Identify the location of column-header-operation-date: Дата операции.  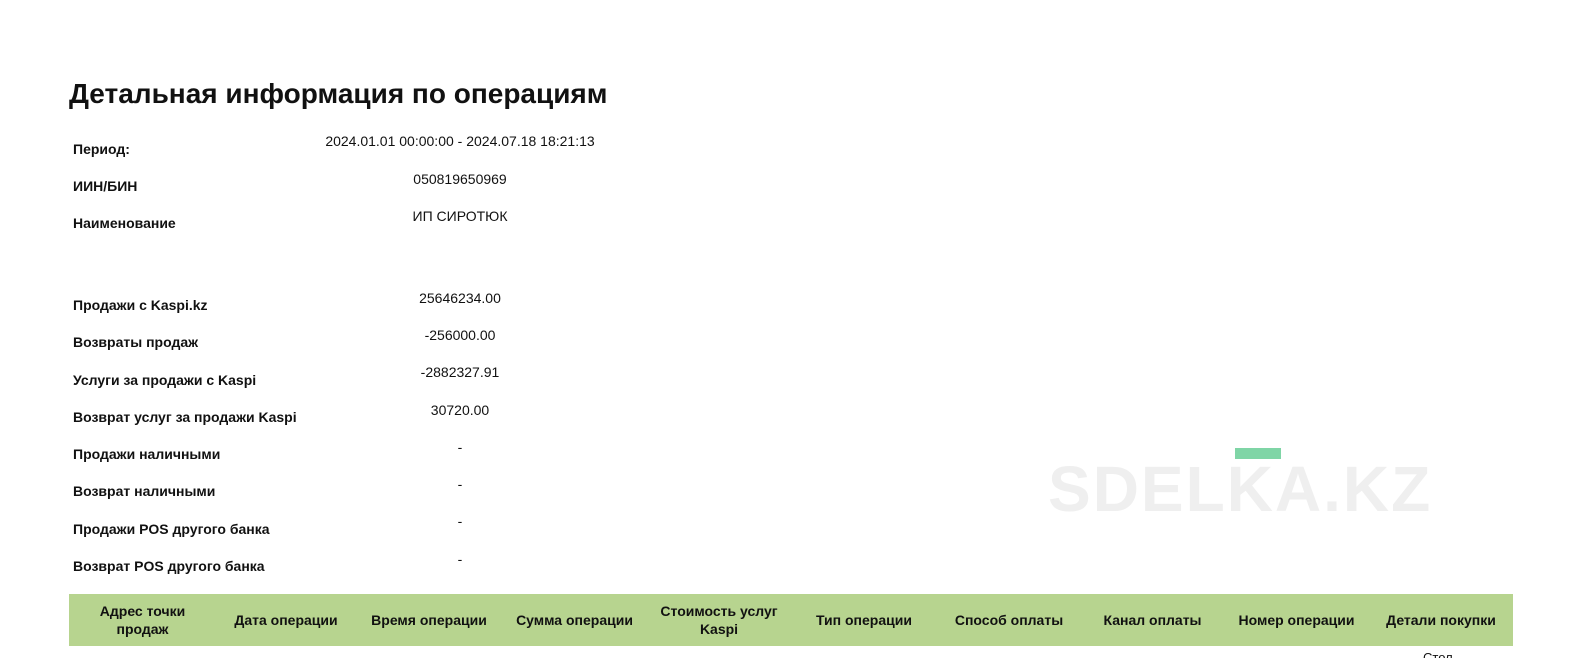
(286, 620).